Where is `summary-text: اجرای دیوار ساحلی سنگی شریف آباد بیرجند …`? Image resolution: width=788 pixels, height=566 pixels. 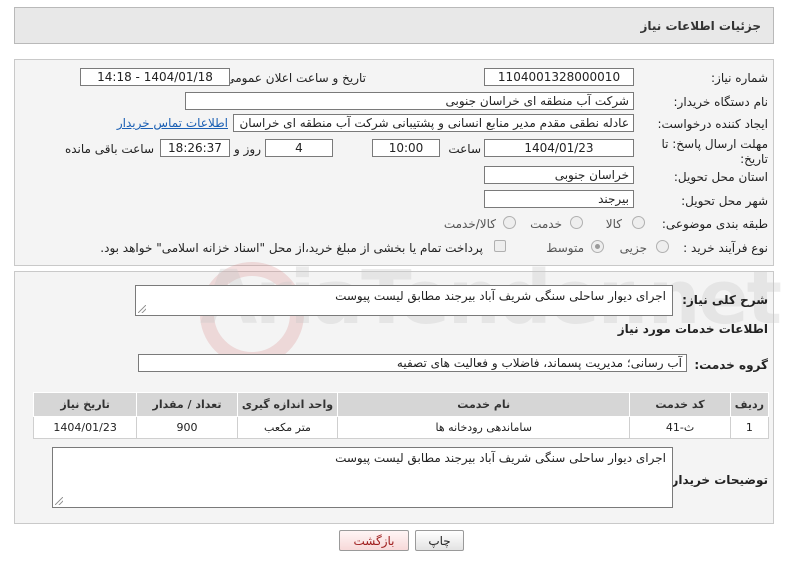
summary-text: اجرای دیوار ساحلی سنگی شریف آباد بیرجند … is located at coordinates (500, 296).